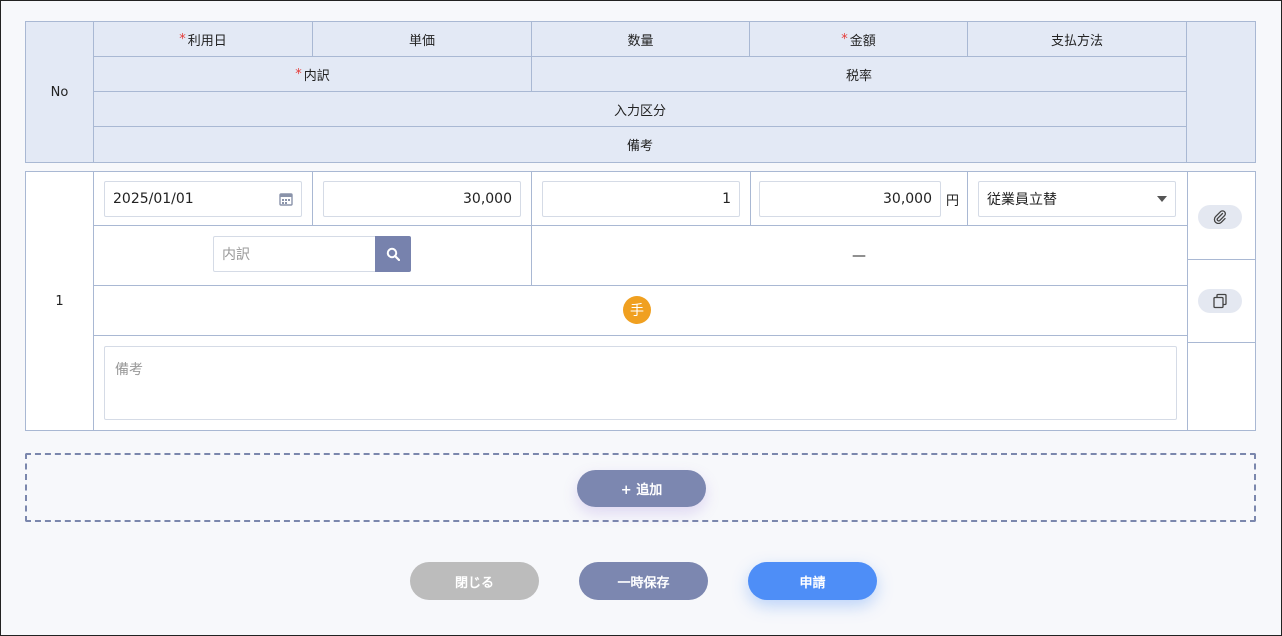  I want to click on tax-rate-cell: —, so click(859, 255).